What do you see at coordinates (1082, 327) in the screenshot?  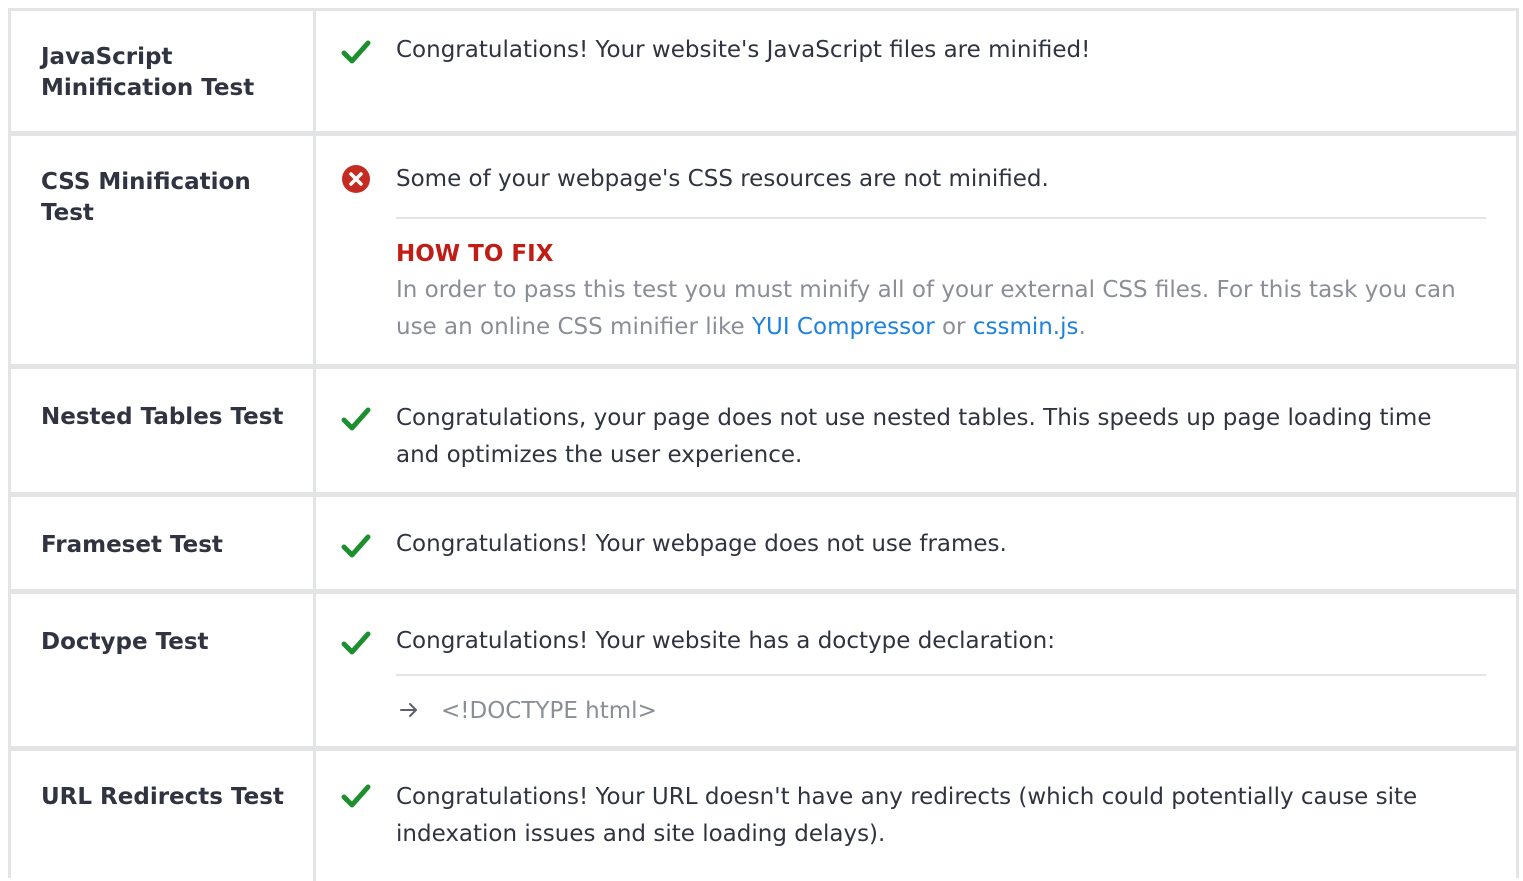 I see `fix-text-after: .` at bounding box center [1082, 327].